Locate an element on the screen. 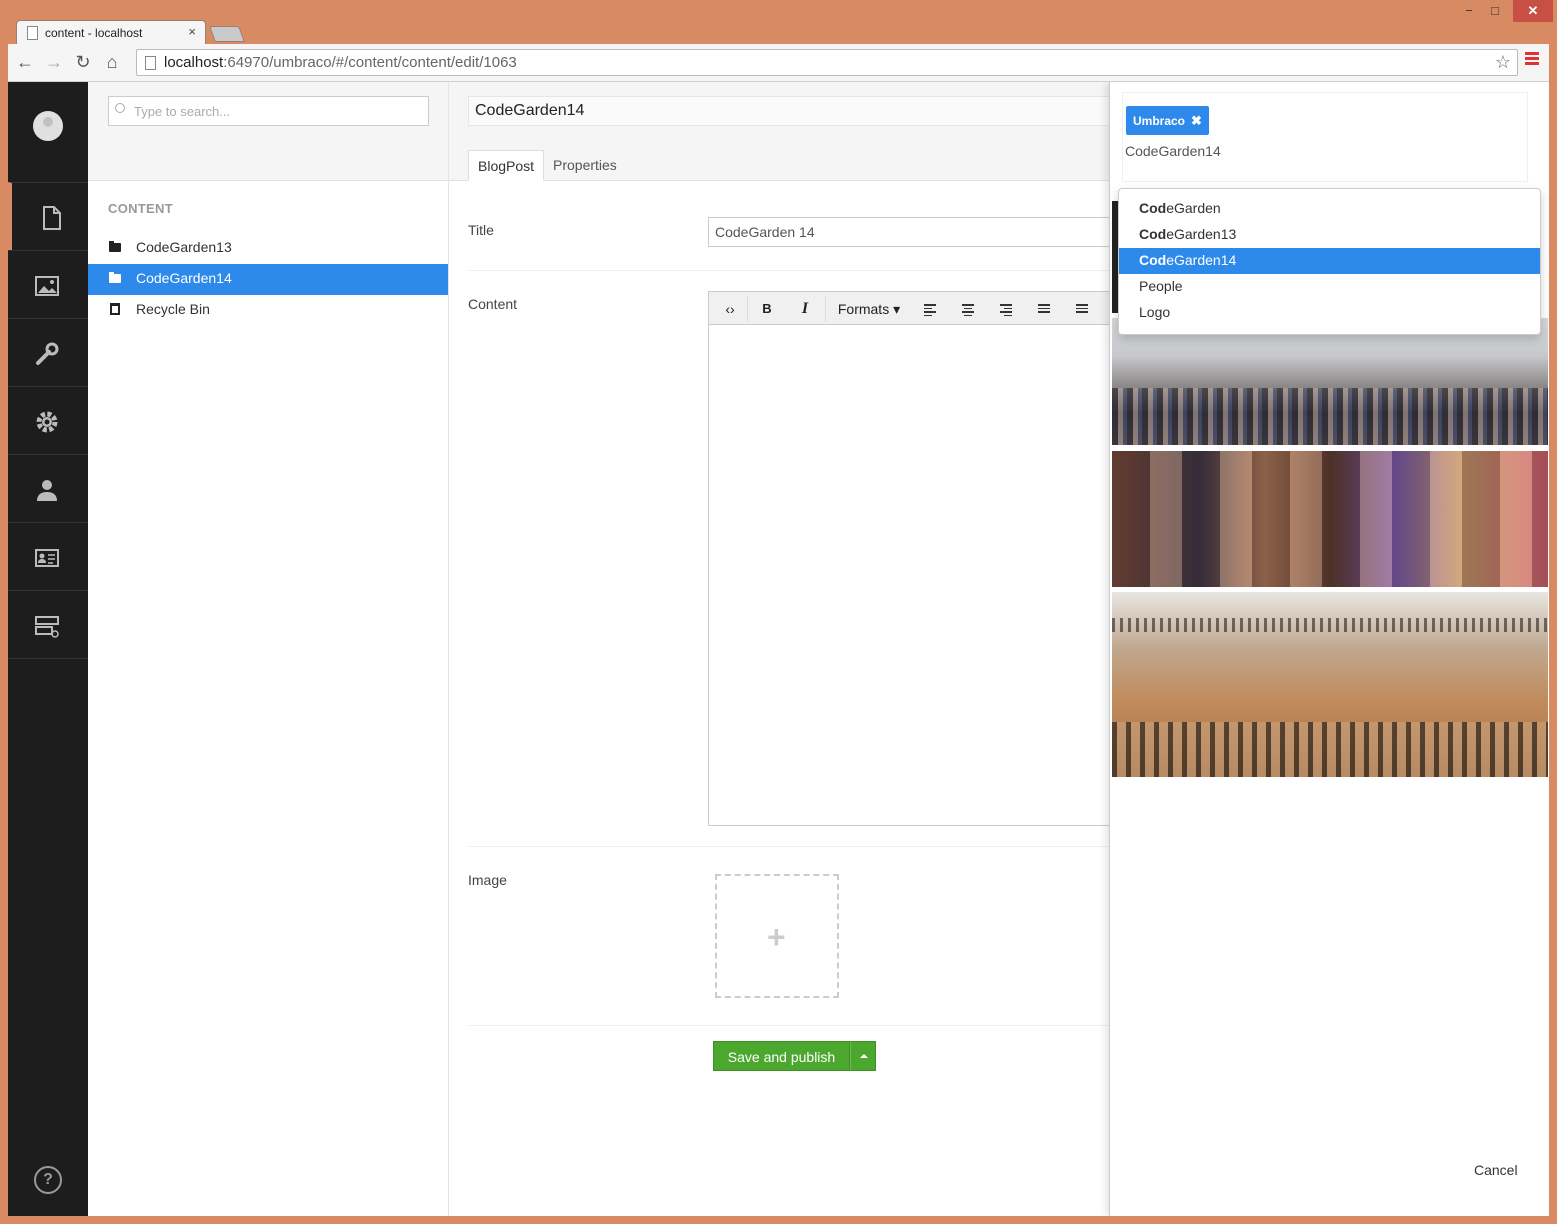 This screenshot has height=1224, width=1557. reload-icon: ↻ is located at coordinates (83, 62).